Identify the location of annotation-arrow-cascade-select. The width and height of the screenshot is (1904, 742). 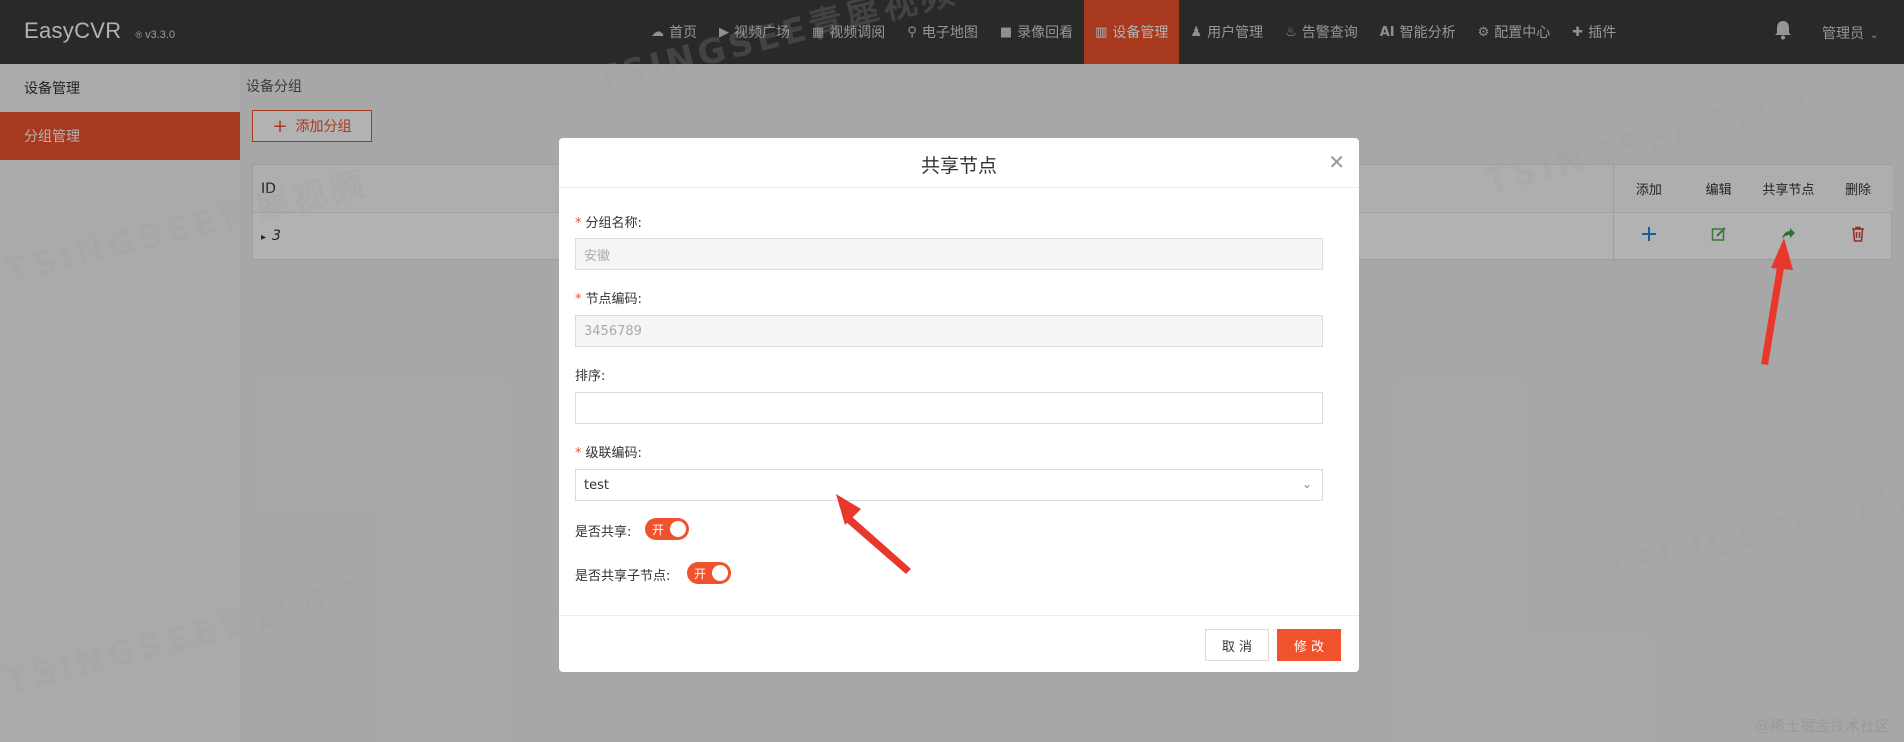
(873, 534).